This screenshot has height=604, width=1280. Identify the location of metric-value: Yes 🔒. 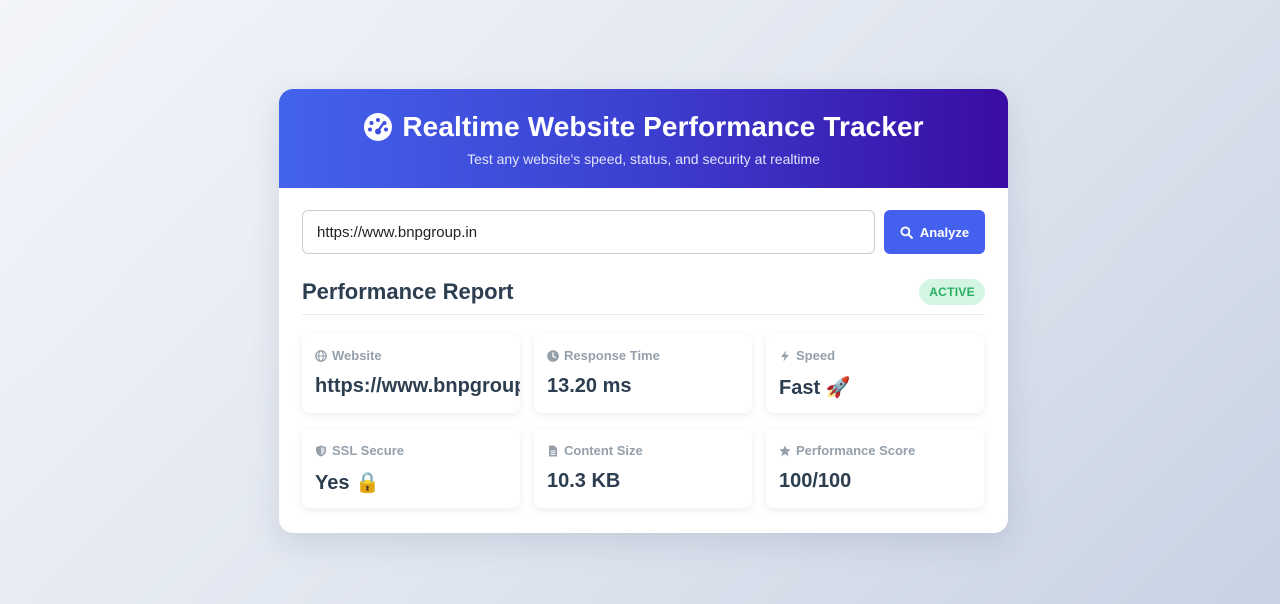
(347, 483).